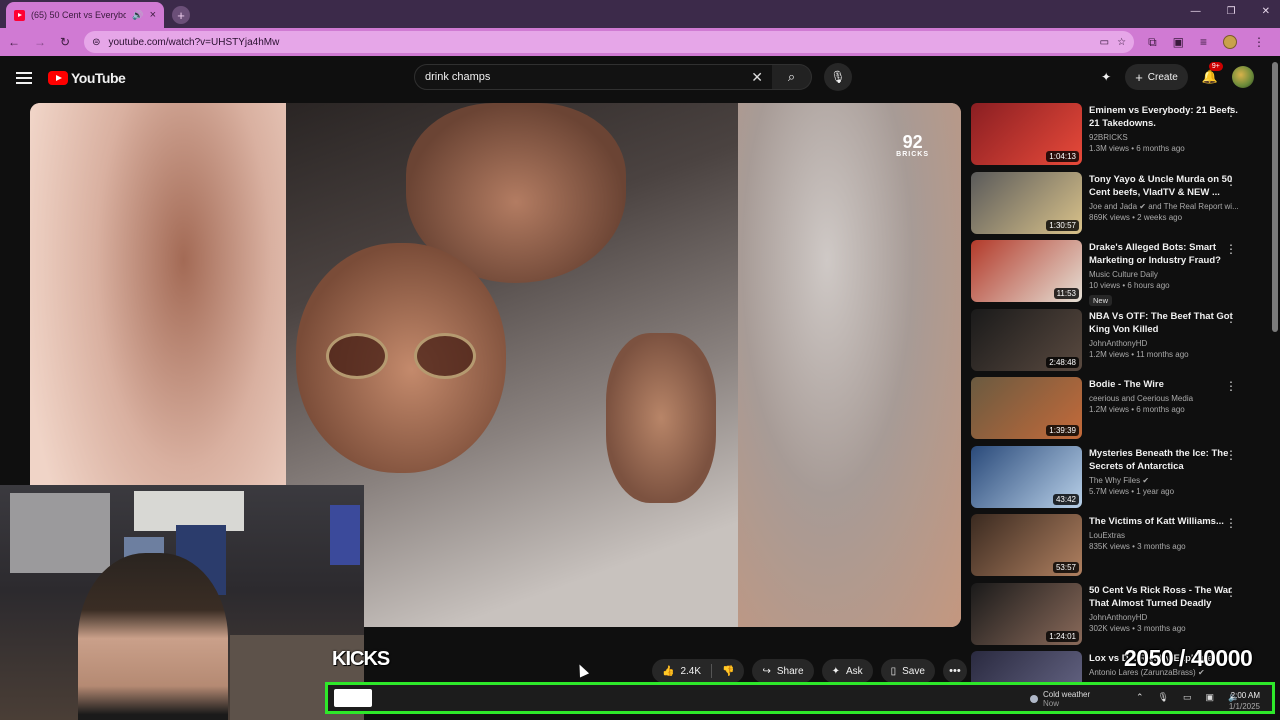 This screenshot has width=1280, height=720. What do you see at coordinates (96, 42) in the screenshot?
I see `site-info-icon: ⊜` at bounding box center [96, 42].